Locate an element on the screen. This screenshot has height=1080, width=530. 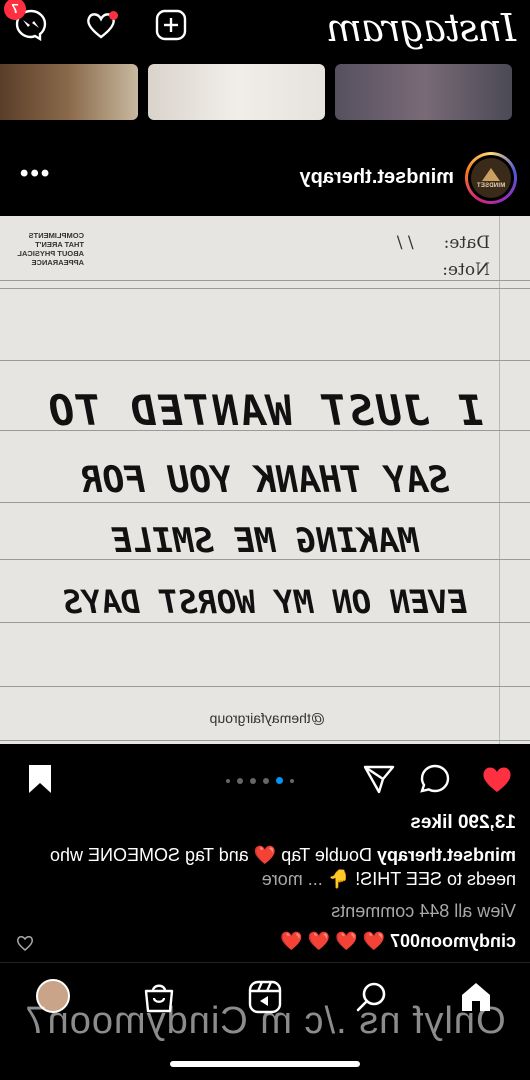
comment-icon is located at coordinates (435, 779).